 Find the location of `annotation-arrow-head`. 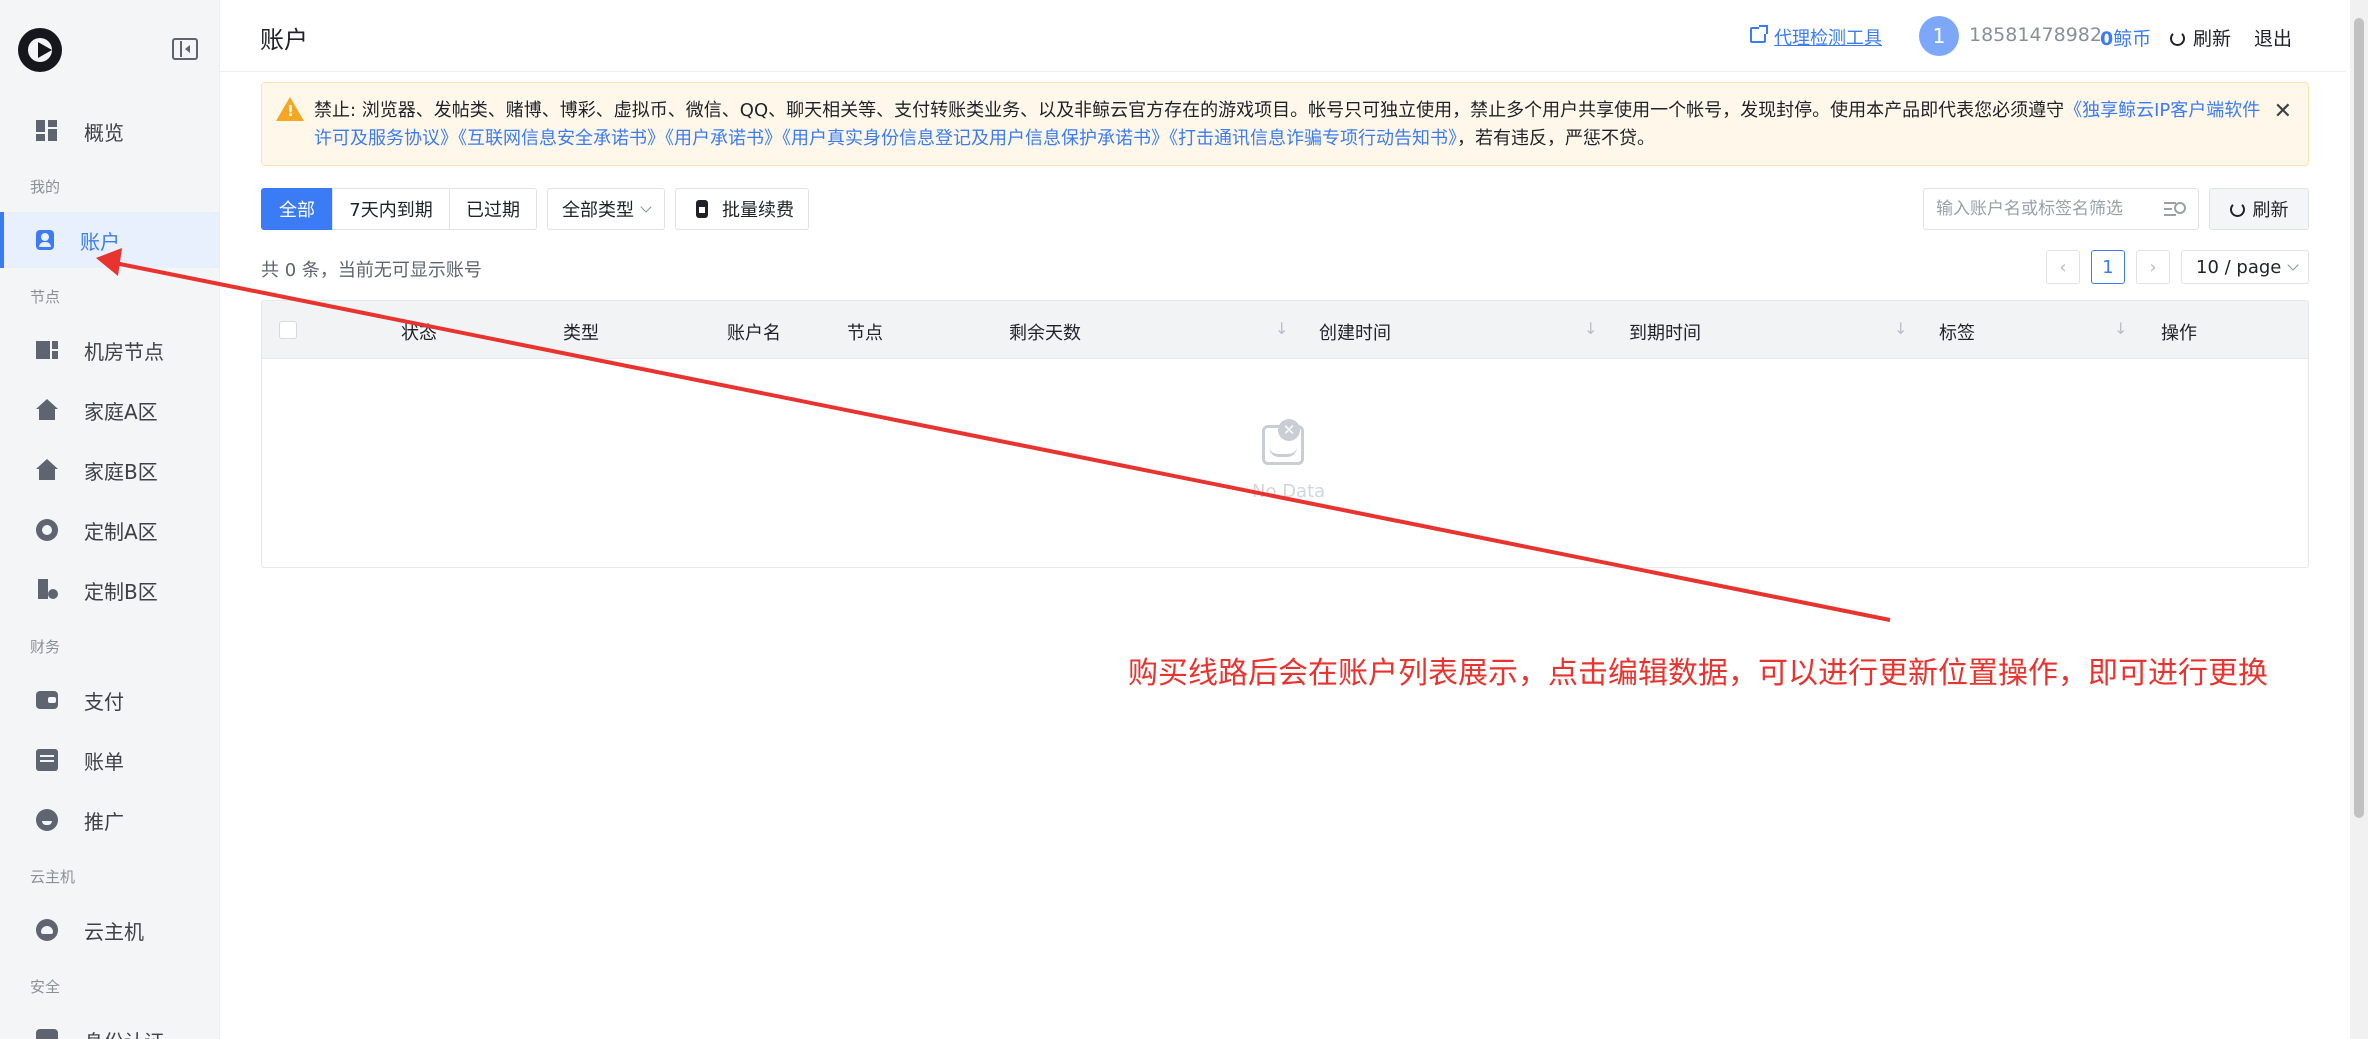

annotation-arrow-head is located at coordinates (109, 262).